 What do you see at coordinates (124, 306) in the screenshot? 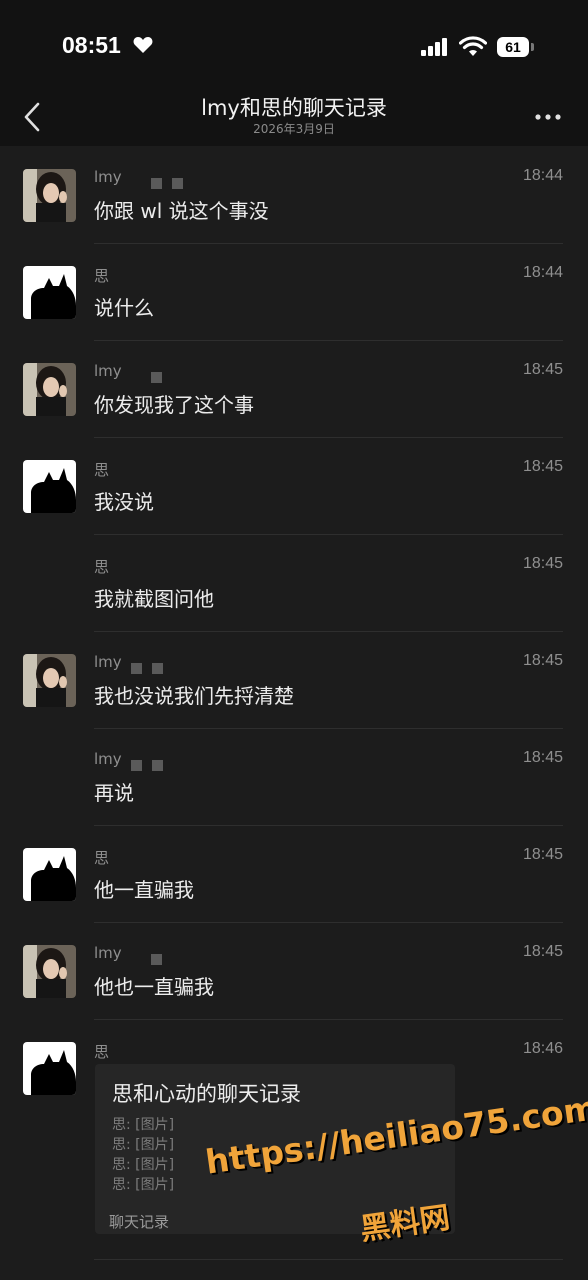
I see `message-text: 说什么` at bounding box center [124, 306].